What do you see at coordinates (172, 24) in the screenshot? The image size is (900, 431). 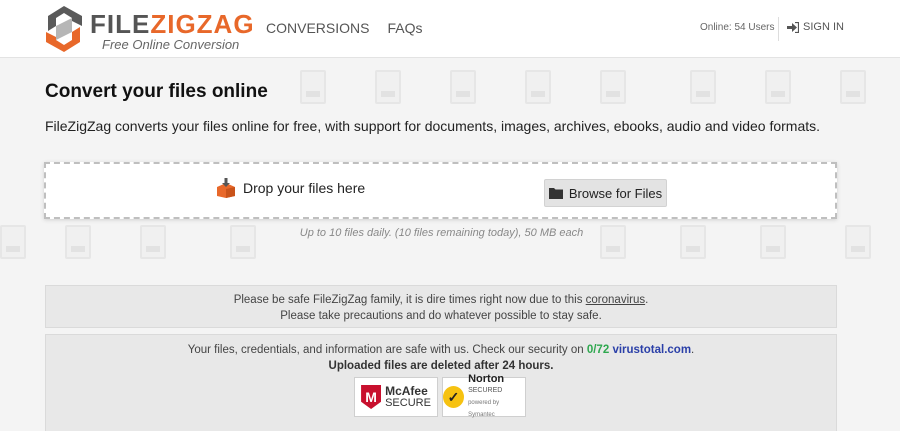 I see `logo-wordmark: FILEZIGZAG` at bounding box center [172, 24].